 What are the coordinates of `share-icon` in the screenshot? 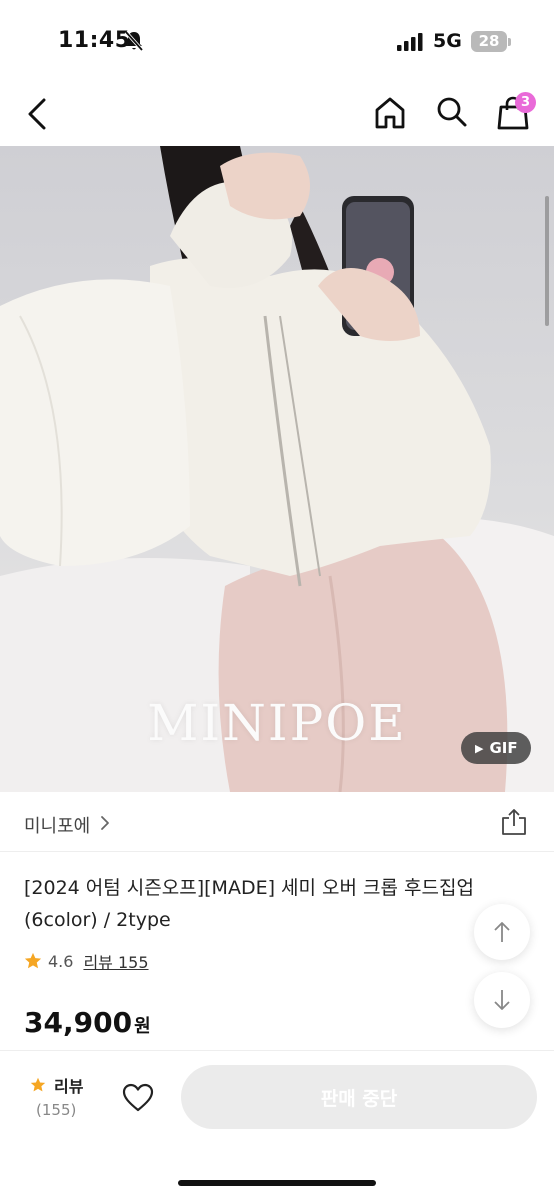 It's located at (514, 822).